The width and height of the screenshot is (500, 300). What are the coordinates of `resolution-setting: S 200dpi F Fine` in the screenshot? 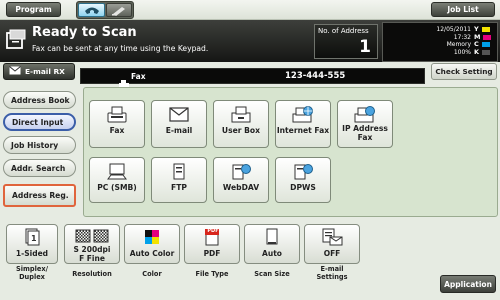 It's located at (92, 244).